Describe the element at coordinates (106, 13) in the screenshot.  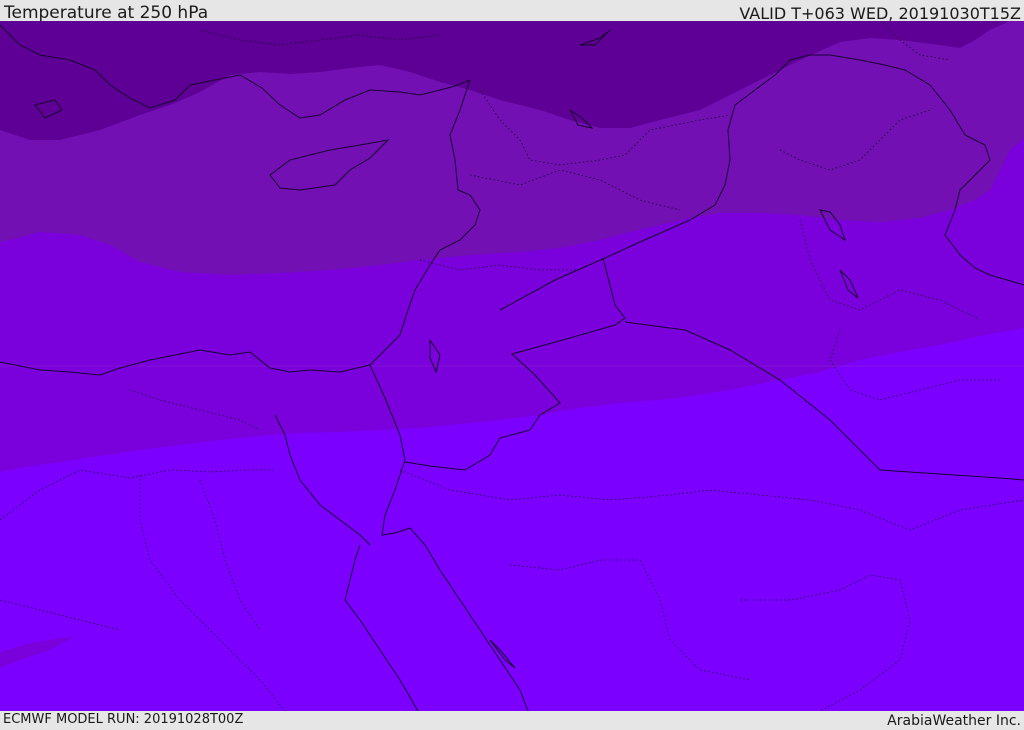
I see `map-title: Temperature at 250 hPa` at that location.